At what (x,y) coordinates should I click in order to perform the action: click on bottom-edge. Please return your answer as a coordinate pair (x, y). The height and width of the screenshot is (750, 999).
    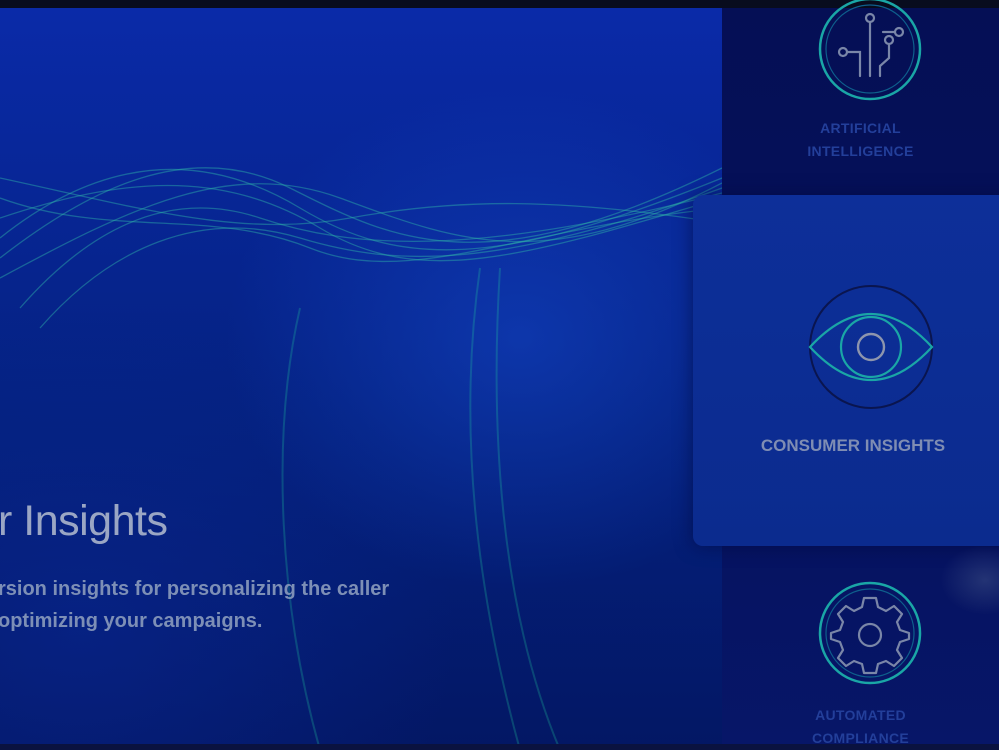
    Looking at the image, I should click on (499, 747).